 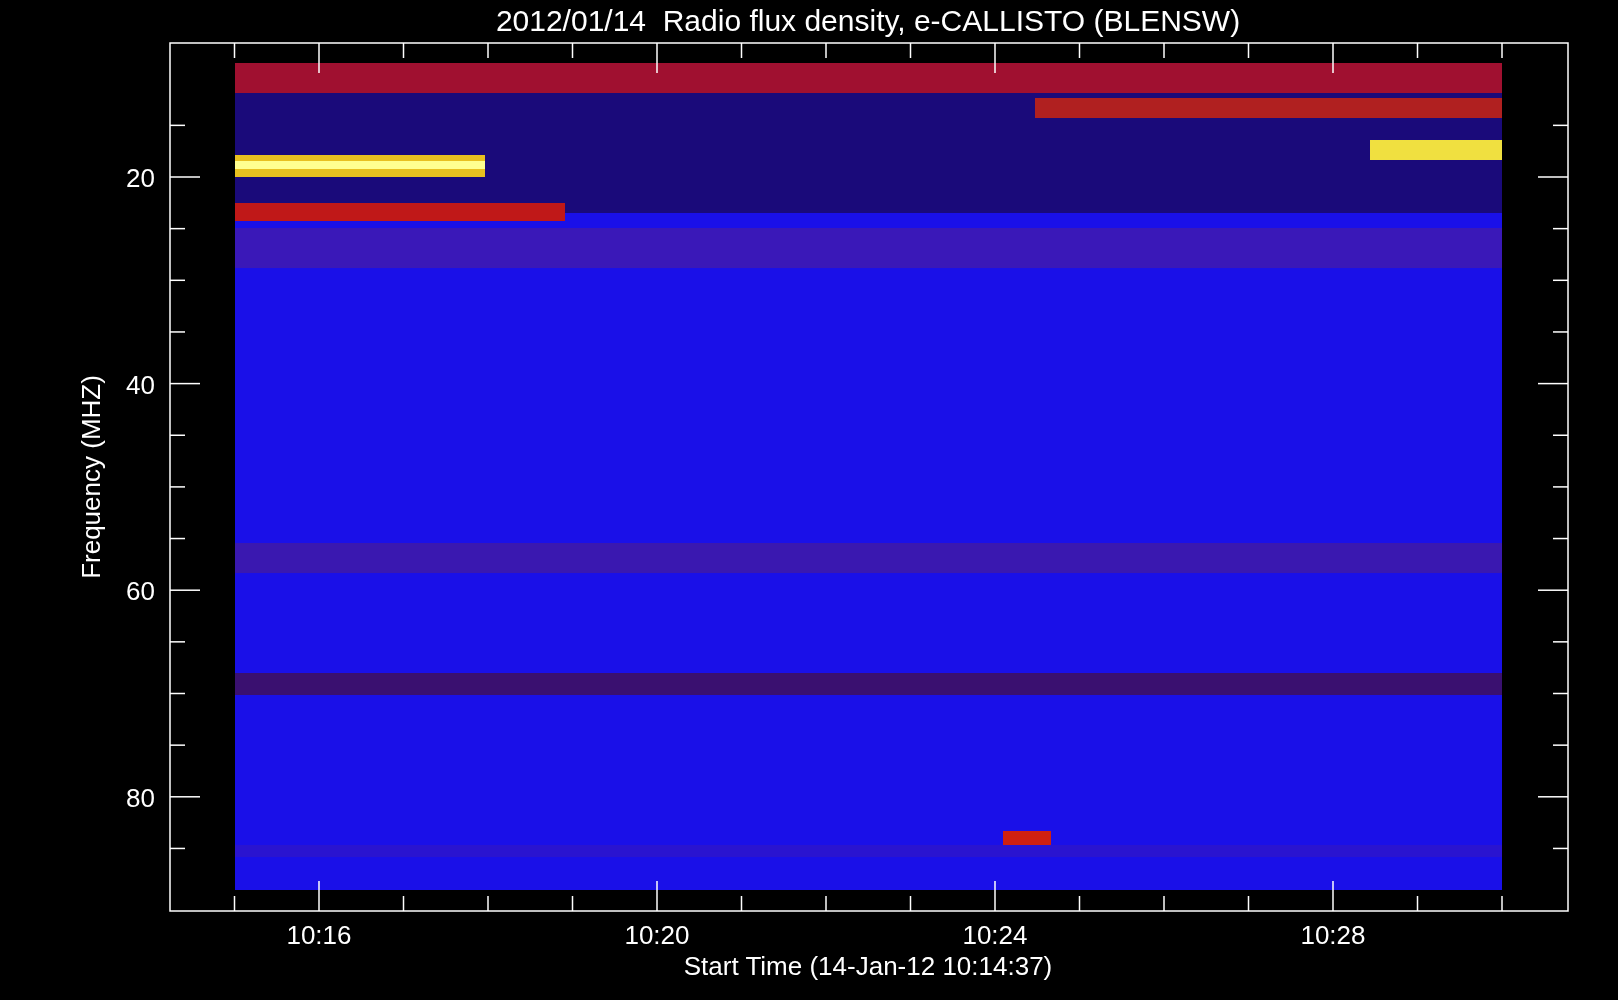 I want to click on y-tick-label: 80, so click(x=140, y=797).